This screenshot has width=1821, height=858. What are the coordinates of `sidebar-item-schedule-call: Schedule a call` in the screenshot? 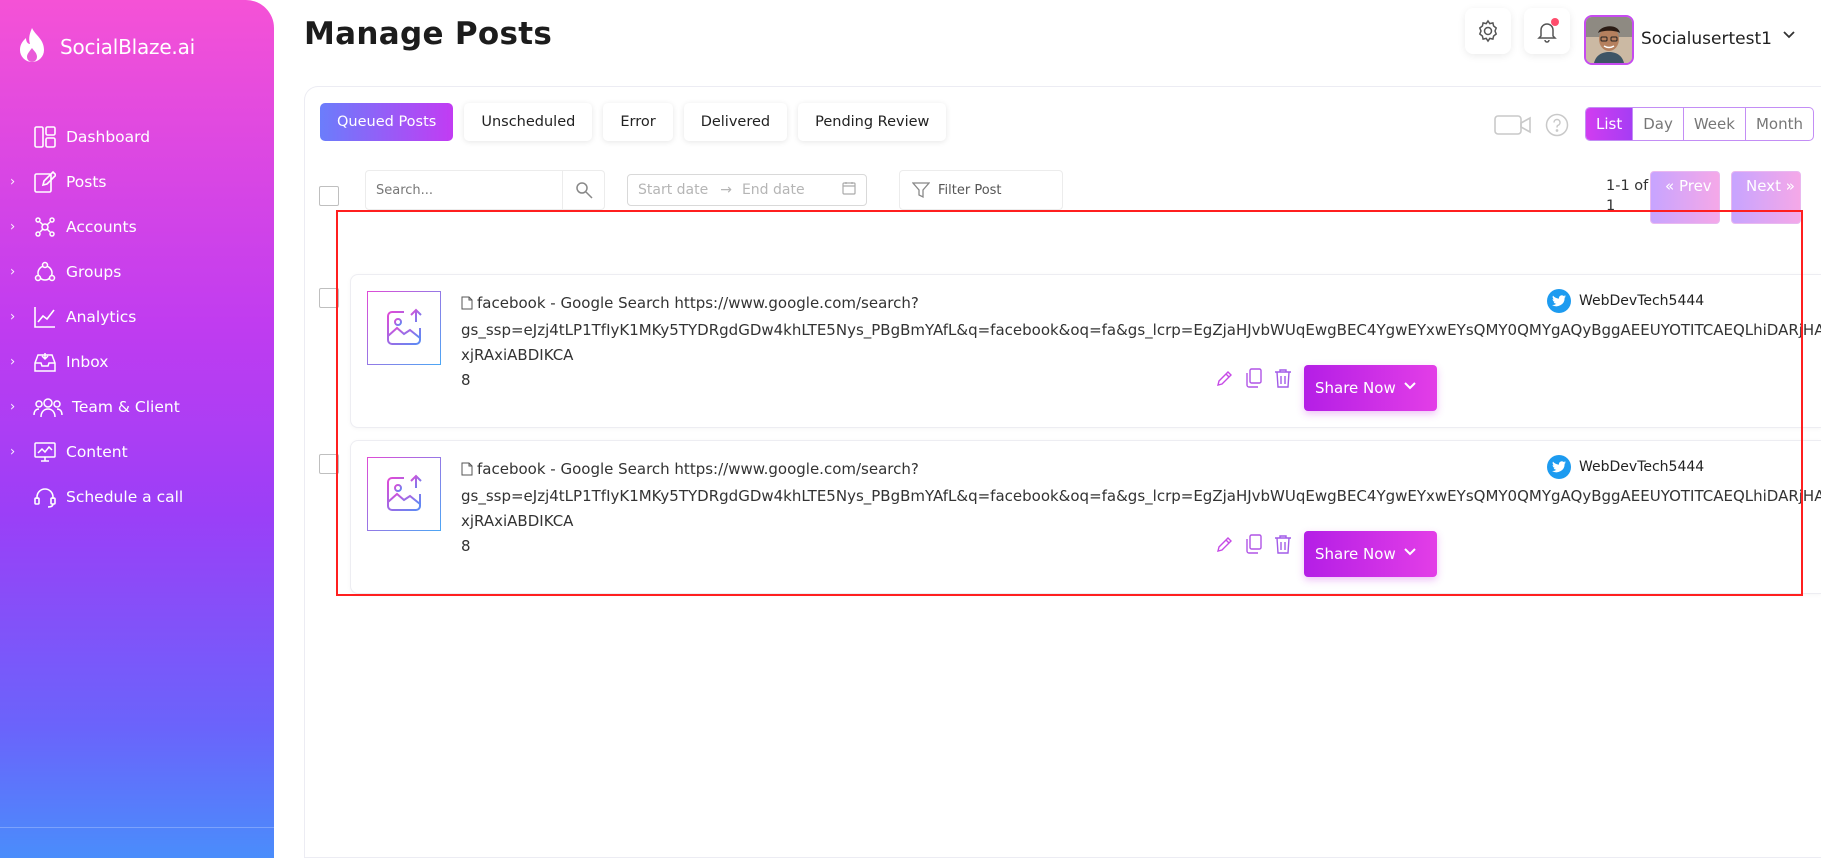 It's located at (137, 496).